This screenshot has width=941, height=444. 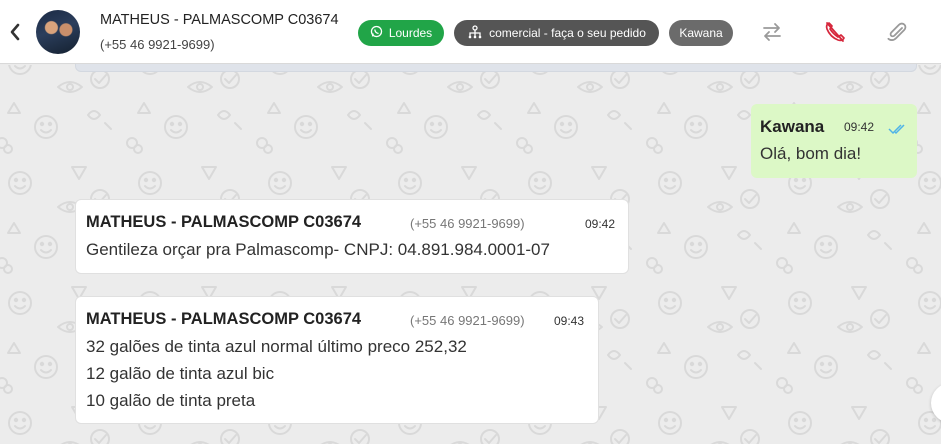 I want to click on avatar, so click(x=58, y=32).